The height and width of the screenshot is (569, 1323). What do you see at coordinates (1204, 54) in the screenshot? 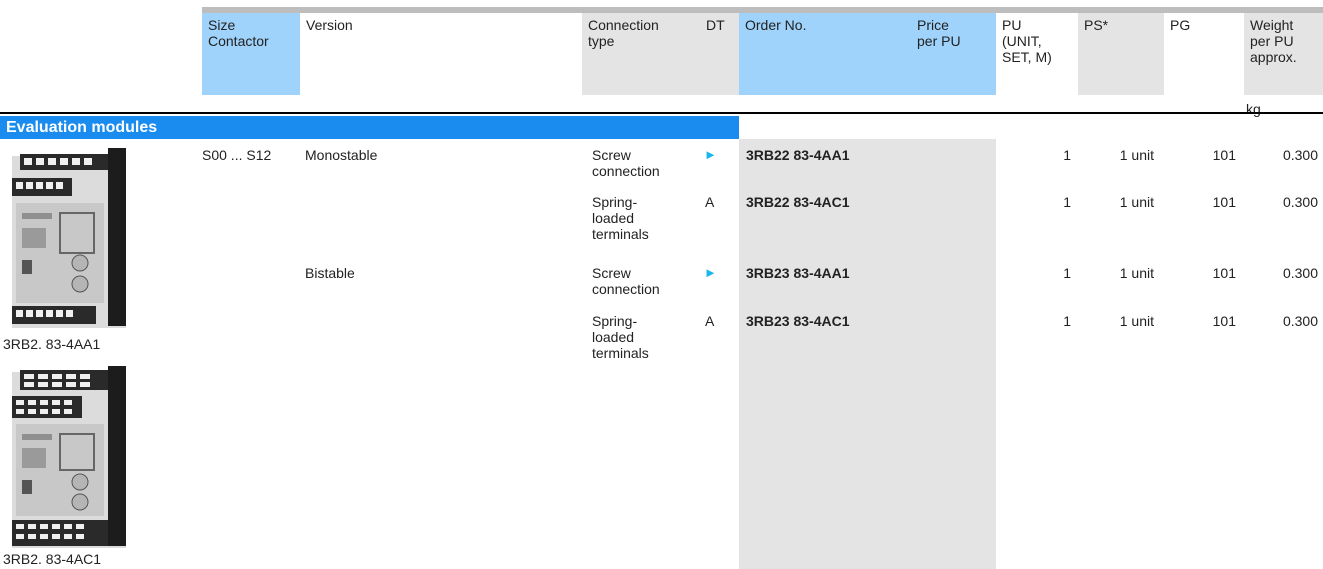
I see `header-pg: PG` at bounding box center [1204, 54].